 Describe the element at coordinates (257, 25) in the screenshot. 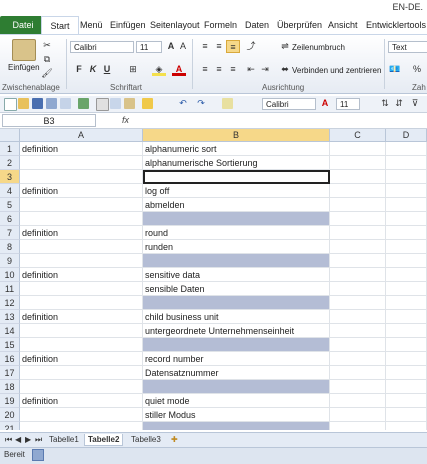

I see `tab-data: Daten` at that location.